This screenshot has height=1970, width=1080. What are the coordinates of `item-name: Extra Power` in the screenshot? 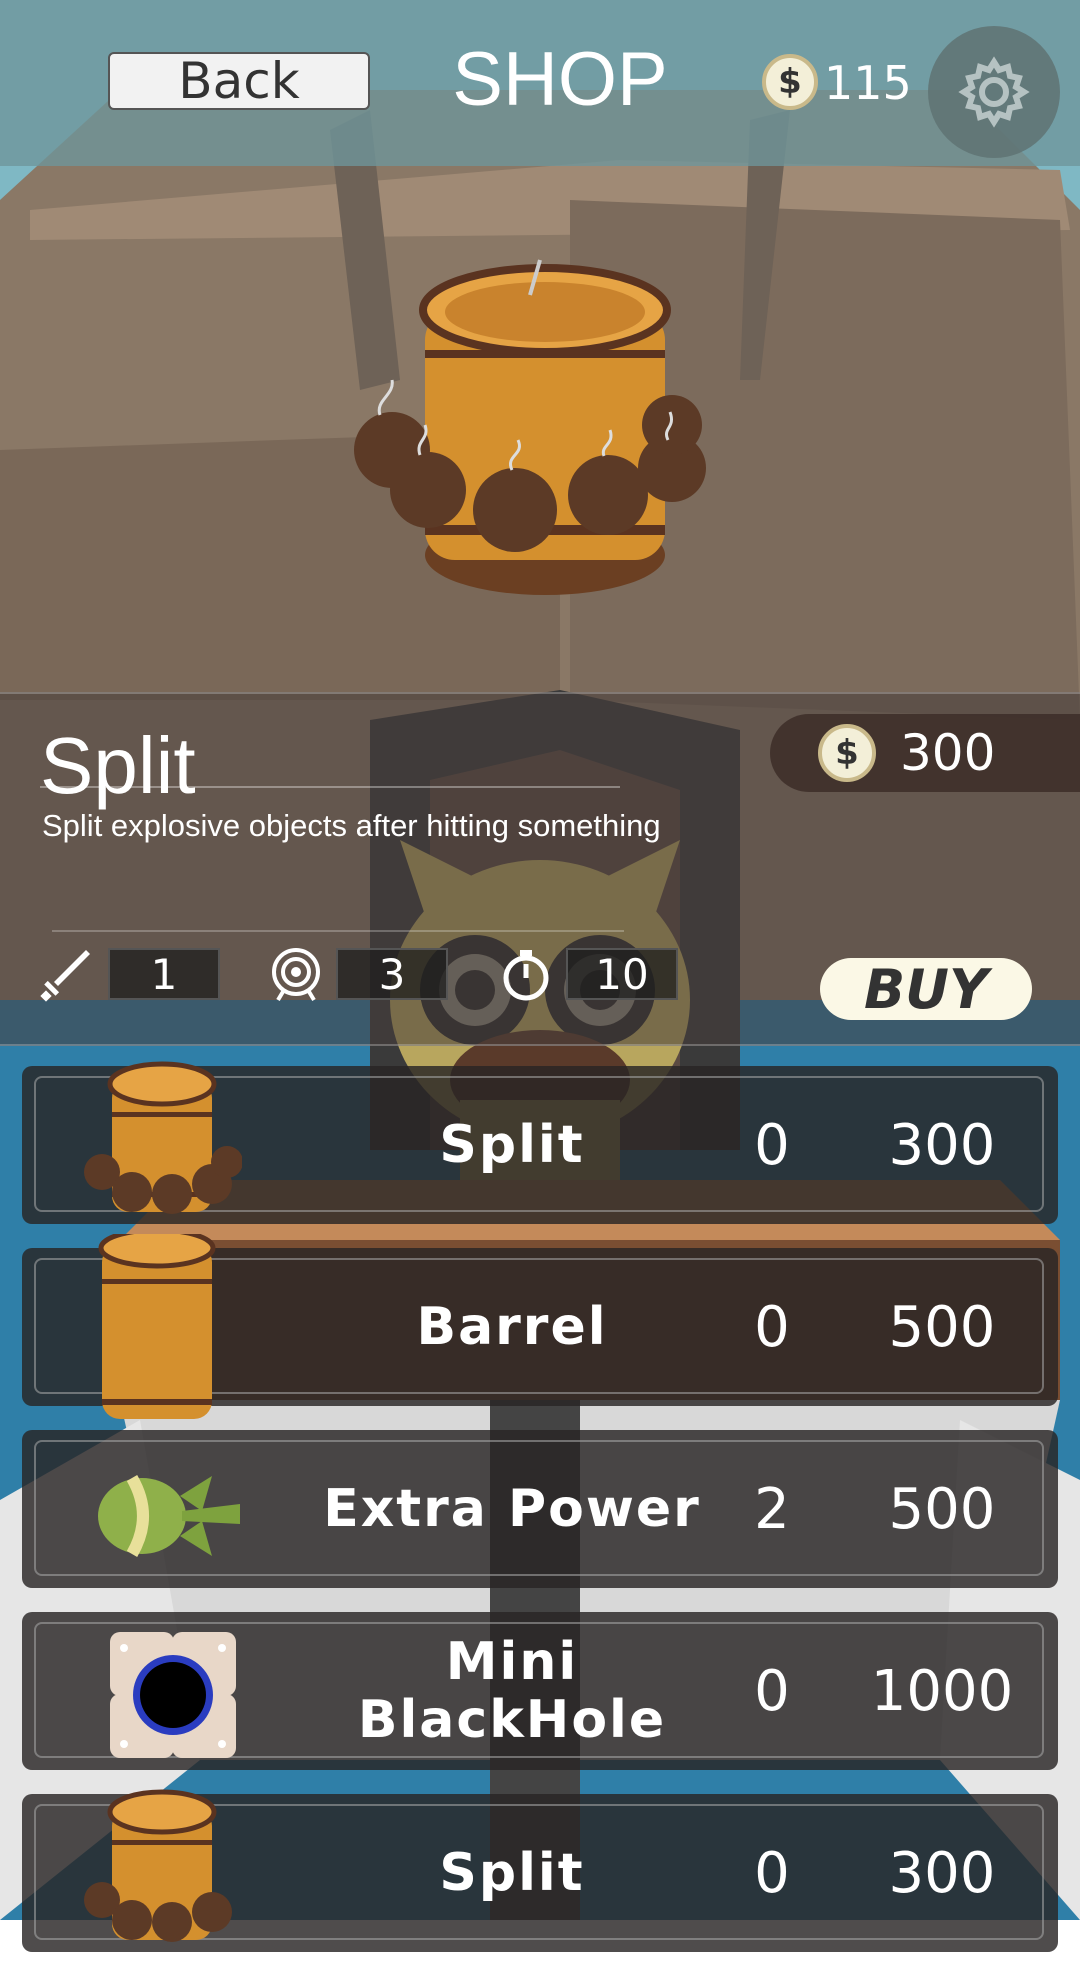 It's located at (512, 1509).